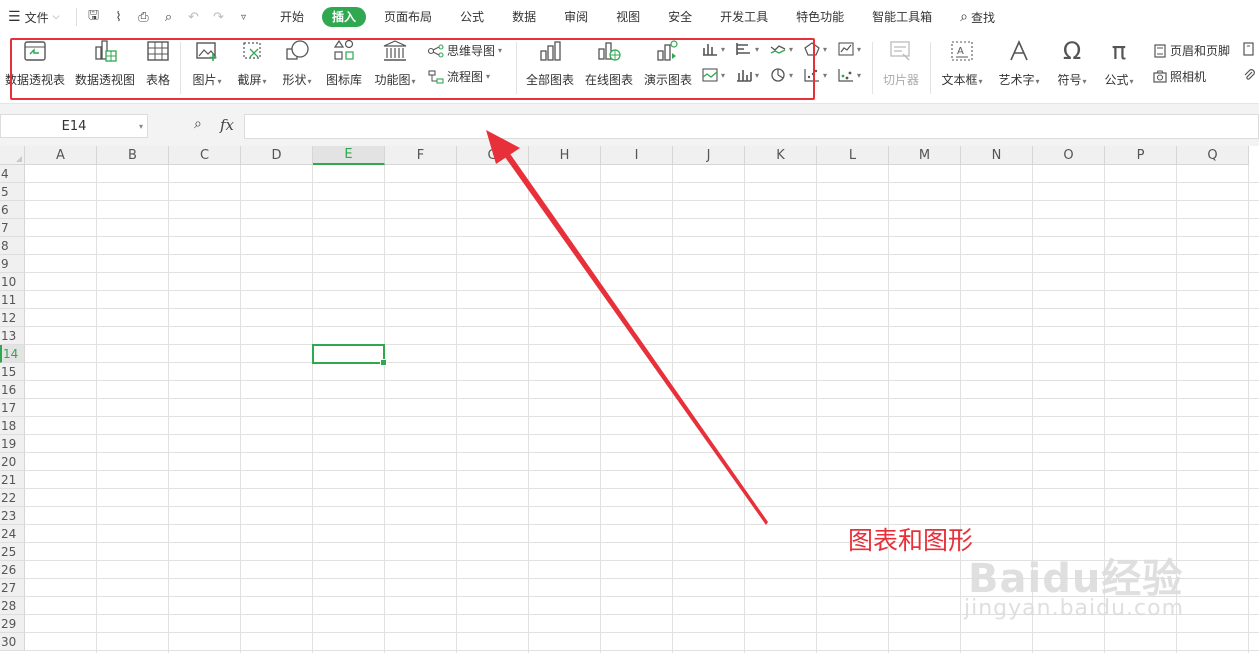  Describe the element at coordinates (12, 282) in the screenshot. I see `row-header: 10` at that location.